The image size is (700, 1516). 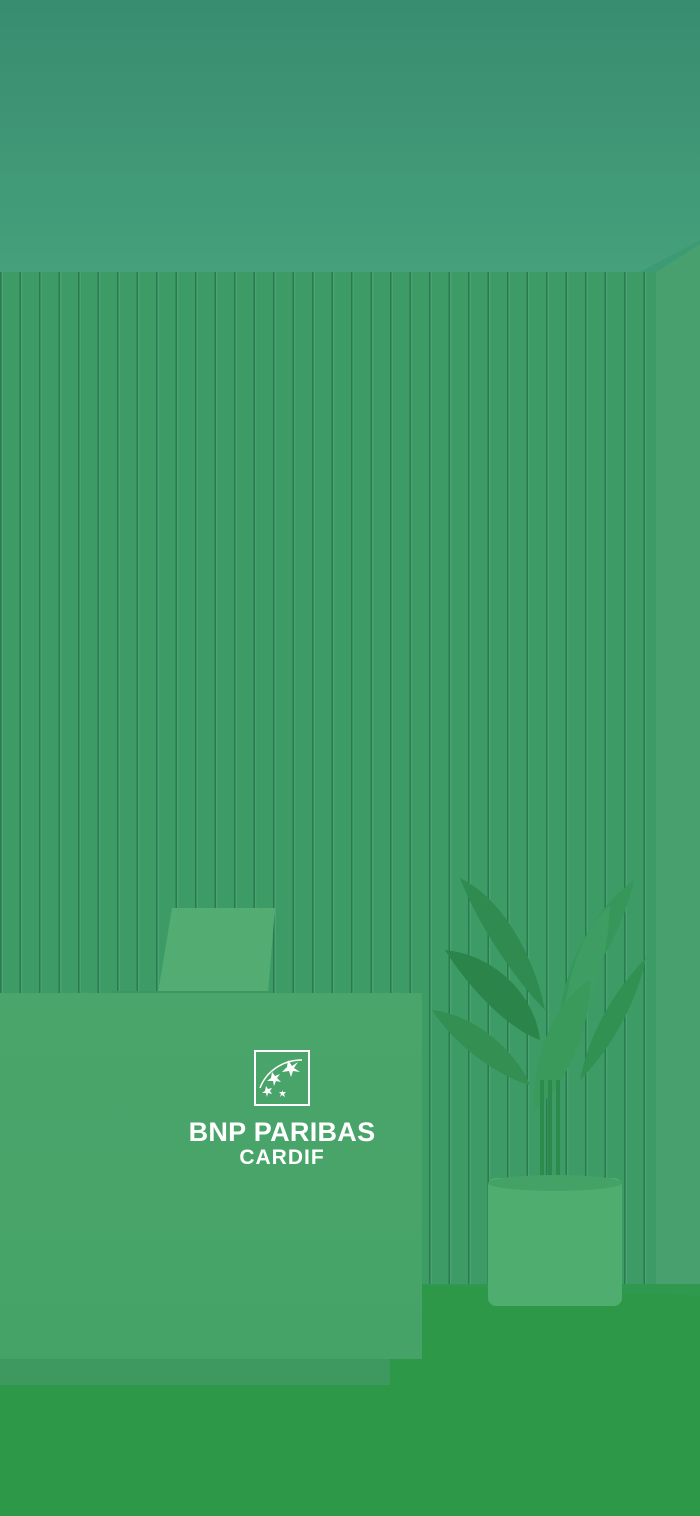 I want to click on bnp-stars-logo-icon, so click(x=282, y=1078).